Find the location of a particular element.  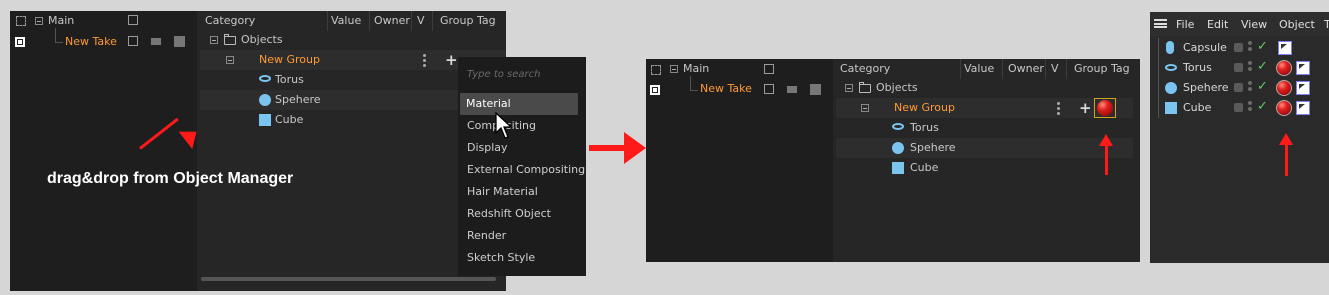

menu-view: View is located at coordinates (1254, 24).